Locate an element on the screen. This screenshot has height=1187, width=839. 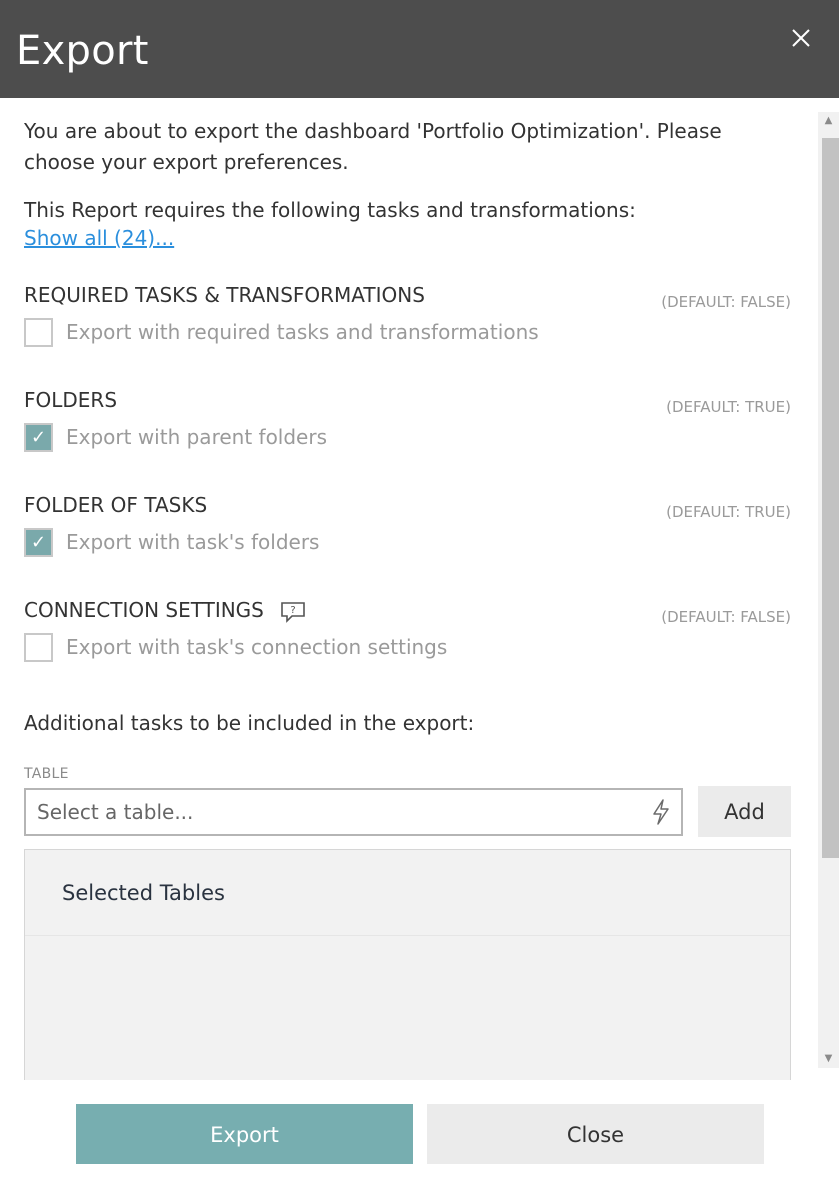
section-title-text: CONNECTION SETTINGS is located at coordinates (144, 610).